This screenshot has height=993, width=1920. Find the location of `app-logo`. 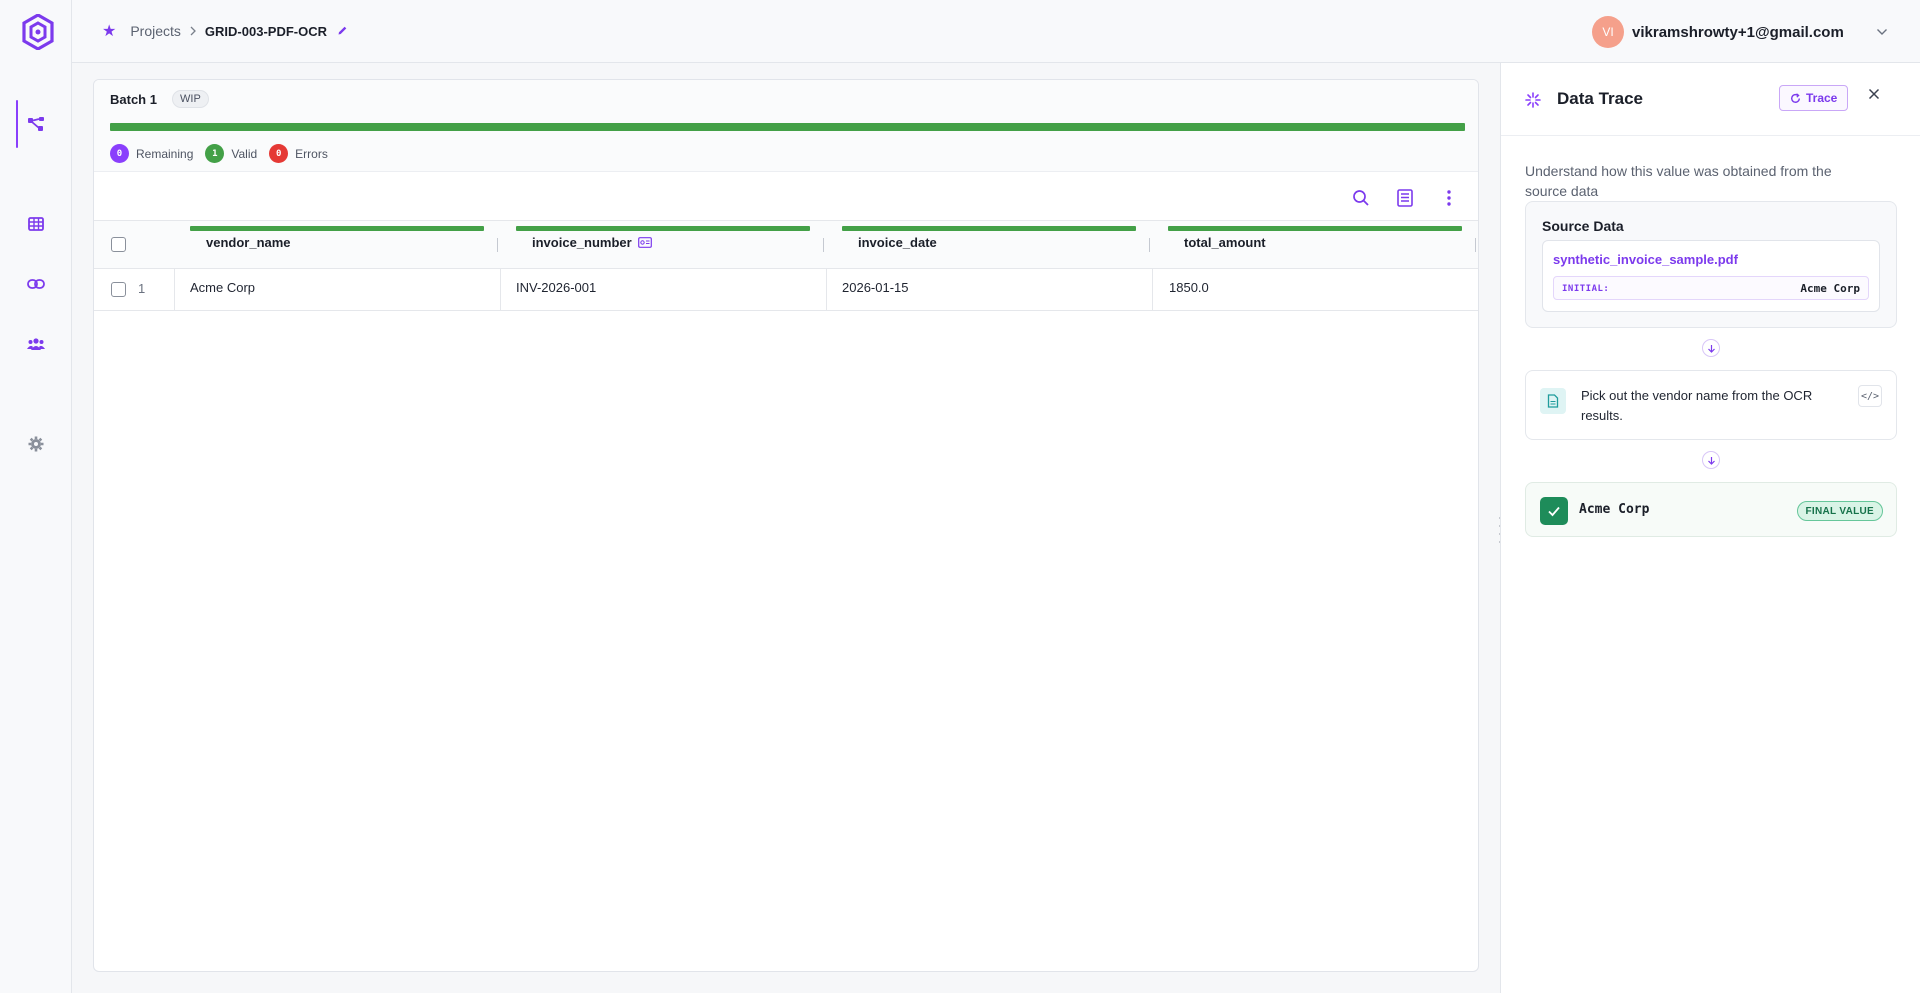

app-logo is located at coordinates (38, 32).